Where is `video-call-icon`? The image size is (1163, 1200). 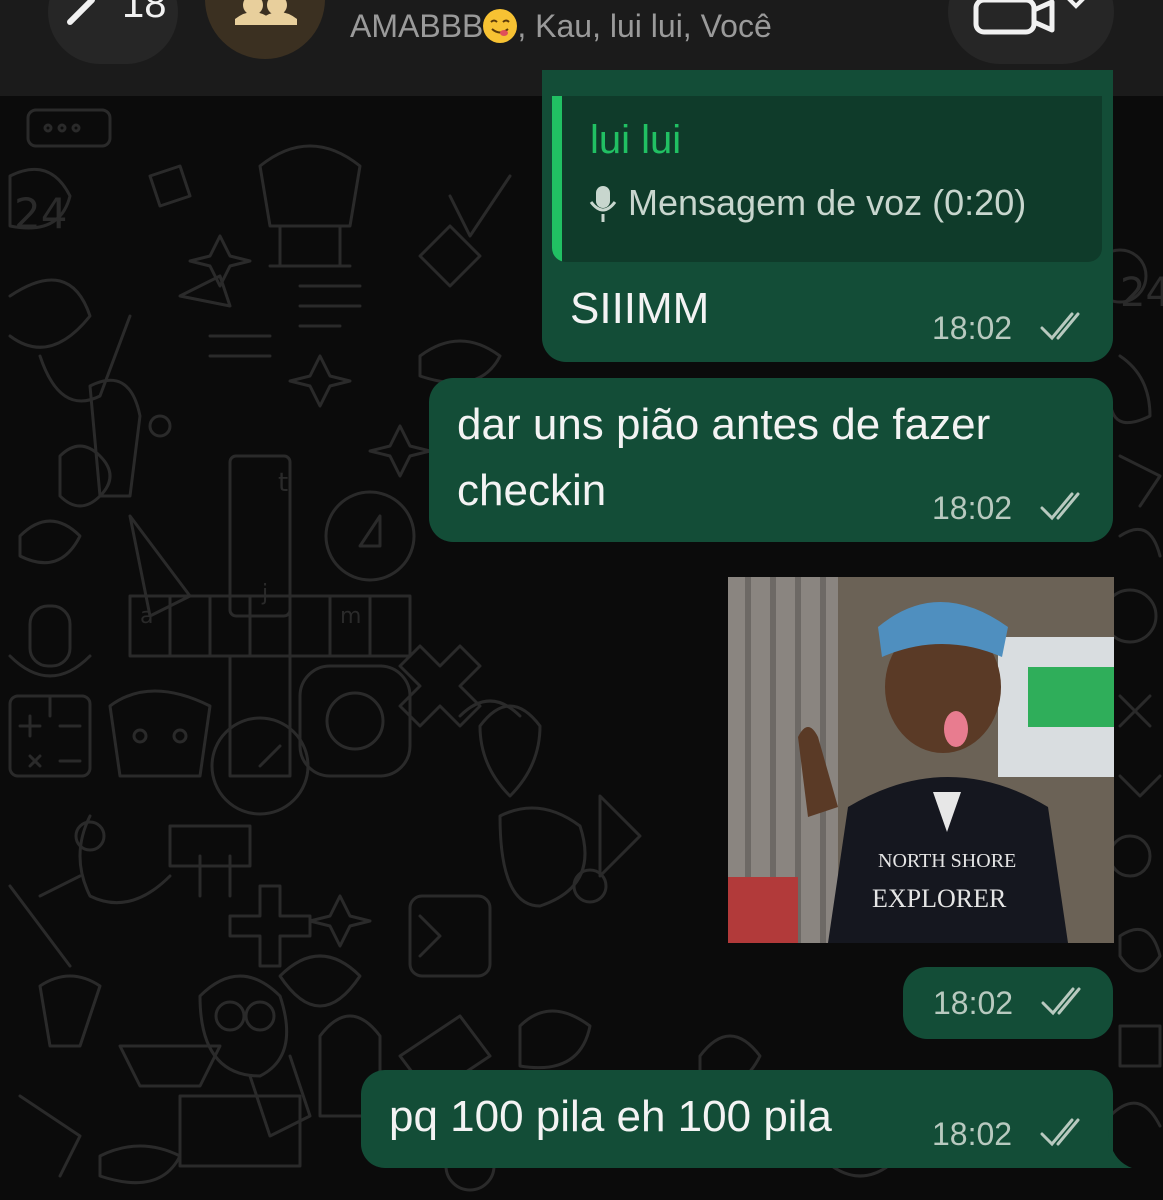 video-call-icon is located at coordinates (1029, 17).